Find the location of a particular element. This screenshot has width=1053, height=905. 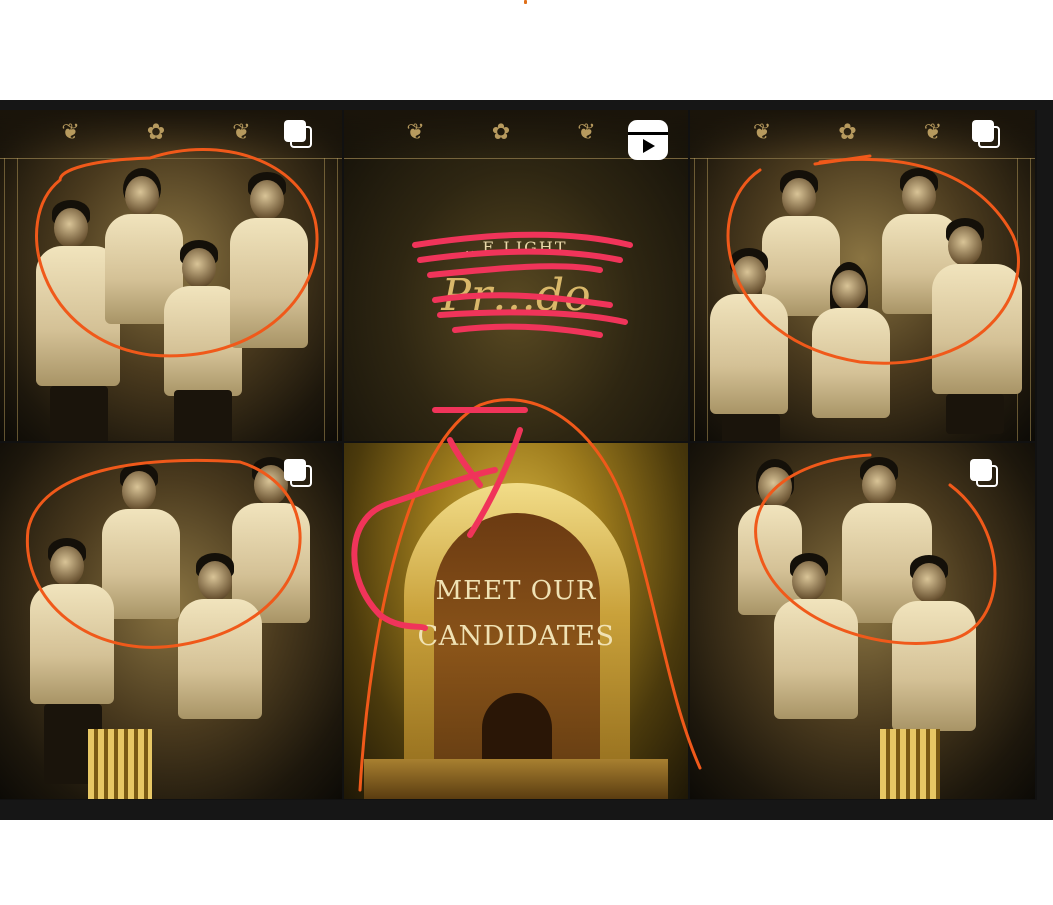

post-tile-2: …E LIGHT Pr…do is located at coordinates (517, 276).